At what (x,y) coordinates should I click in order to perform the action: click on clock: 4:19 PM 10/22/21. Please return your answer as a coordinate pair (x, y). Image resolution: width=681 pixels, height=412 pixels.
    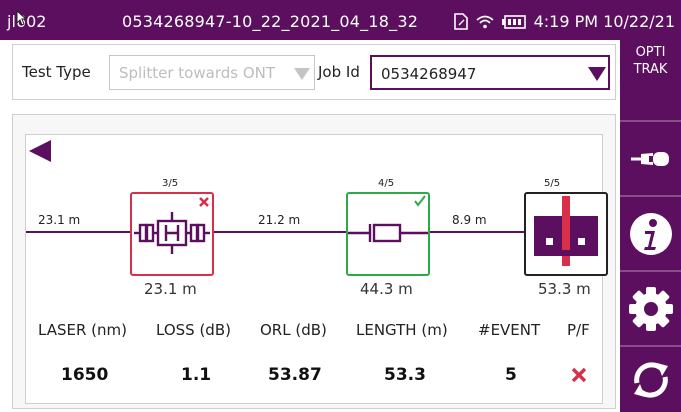
    Looking at the image, I should click on (604, 21).